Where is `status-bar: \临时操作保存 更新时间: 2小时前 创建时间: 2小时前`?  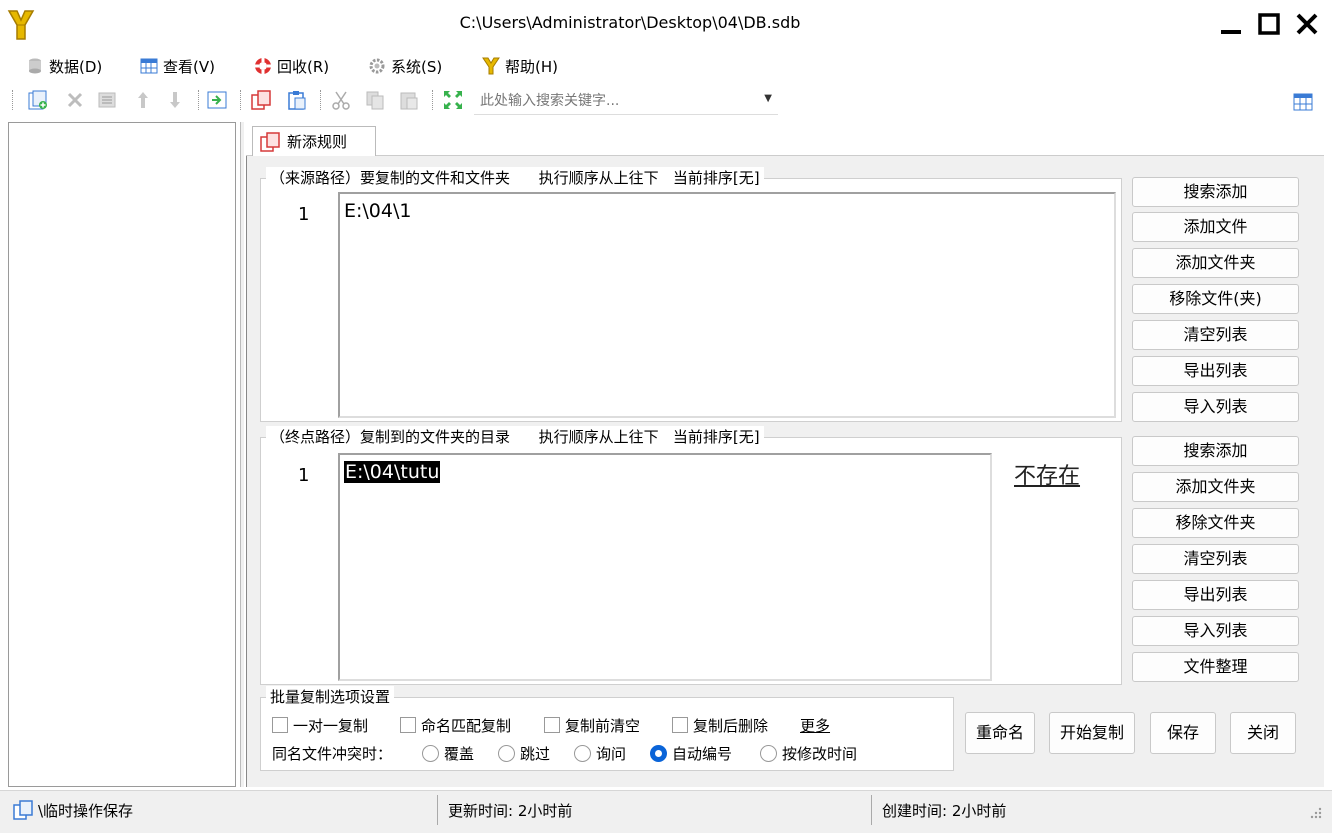 status-bar: \临时操作保存 更新时间: 2小时前 创建时间: 2小时前 is located at coordinates (666, 811).